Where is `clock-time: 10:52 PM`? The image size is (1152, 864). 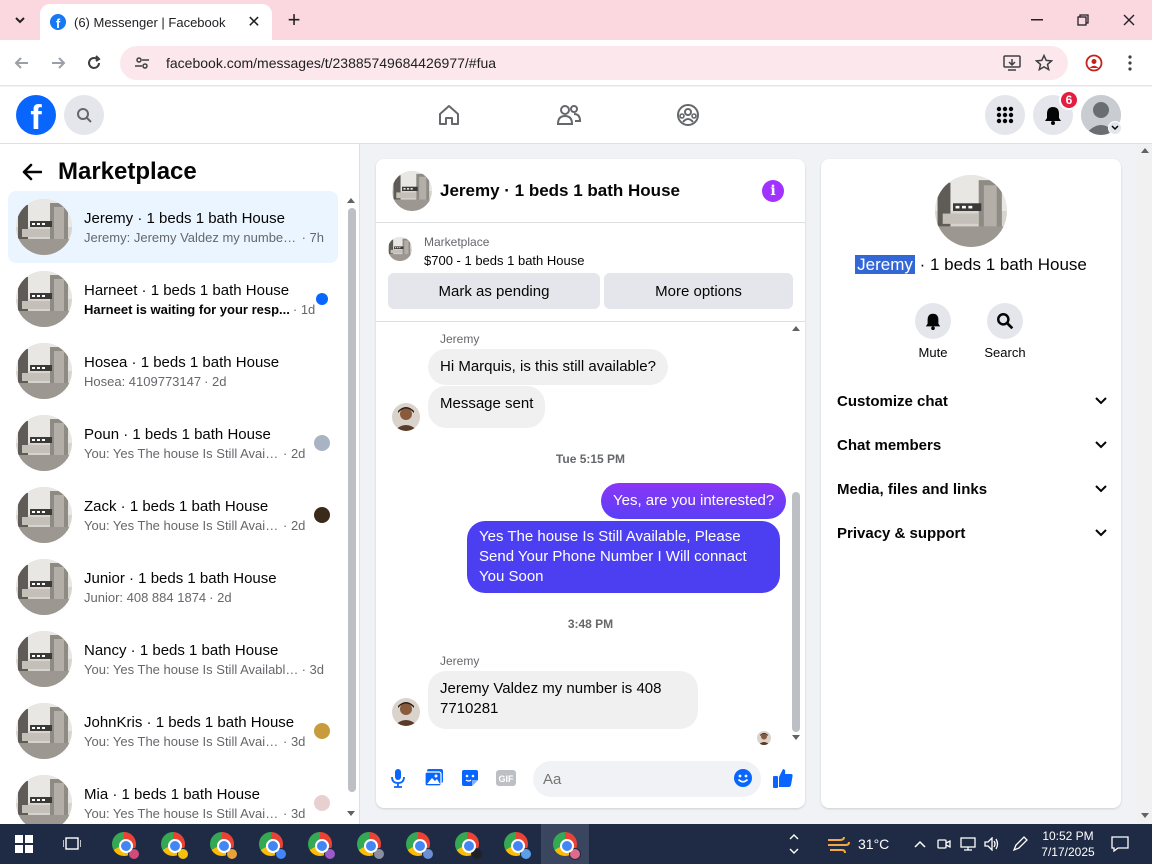 clock-time: 10:52 PM is located at coordinates (1068, 836).